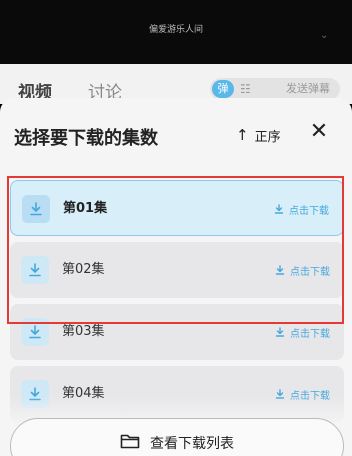 This screenshot has height=456, width=352. What do you see at coordinates (319, 132) in the screenshot?
I see `close-button: ✕` at bounding box center [319, 132].